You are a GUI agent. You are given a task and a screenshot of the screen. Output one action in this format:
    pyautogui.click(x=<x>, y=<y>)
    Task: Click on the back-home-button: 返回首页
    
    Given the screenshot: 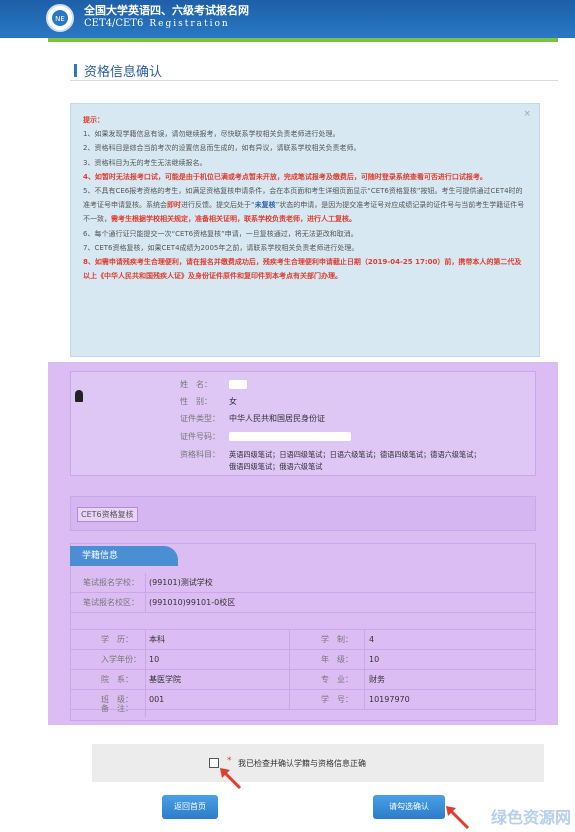 What is the action you would take?
    pyautogui.click(x=190, y=807)
    